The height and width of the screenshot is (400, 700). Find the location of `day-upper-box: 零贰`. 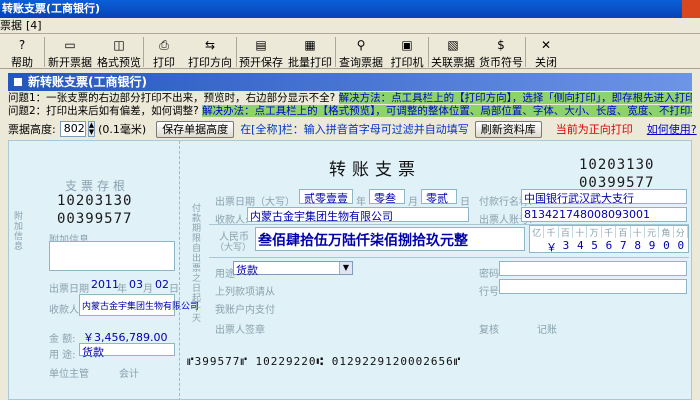

day-upper-box: 零贰 is located at coordinates (439, 197).